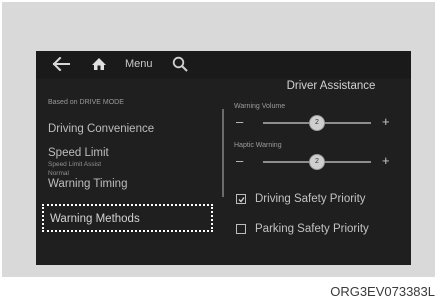  I want to click on haptic-warning-minus-button: –, so click(239, 161).